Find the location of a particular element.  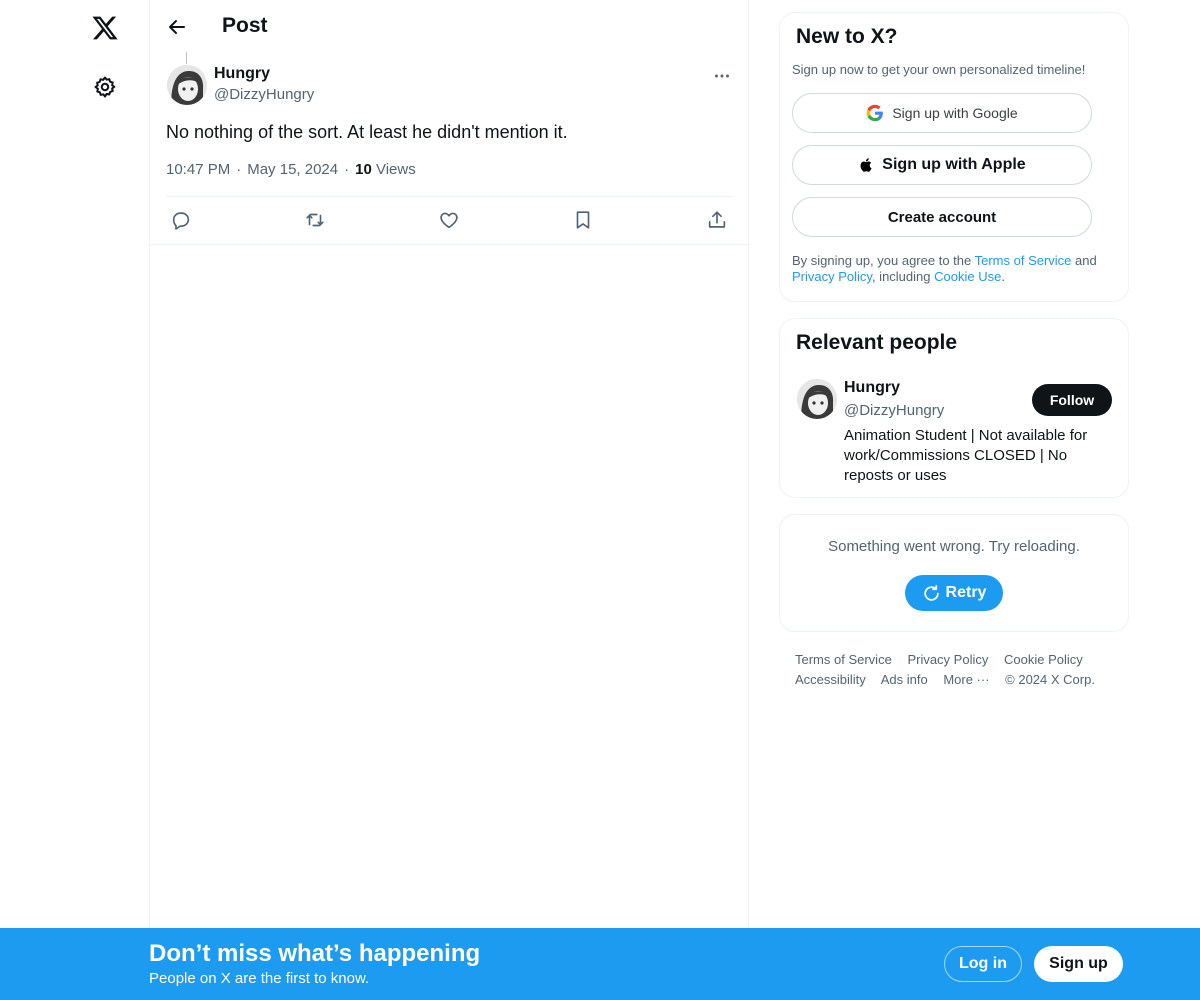

like-icon is located at coordinates (449, 220).